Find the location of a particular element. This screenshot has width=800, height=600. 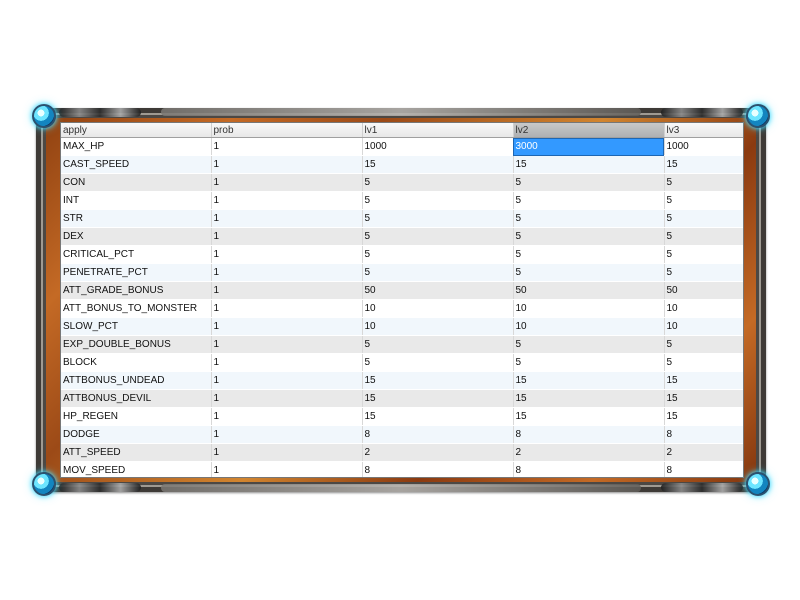

table-cell-apply: SLOW_PCT is located at coordinates (136, 326).